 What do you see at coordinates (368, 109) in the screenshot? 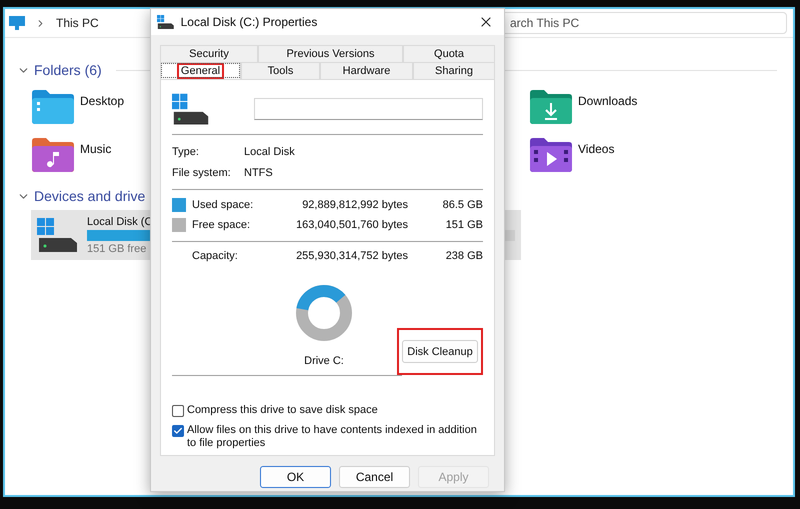
I see `drive-name-field` at bounding box center [368, 109].